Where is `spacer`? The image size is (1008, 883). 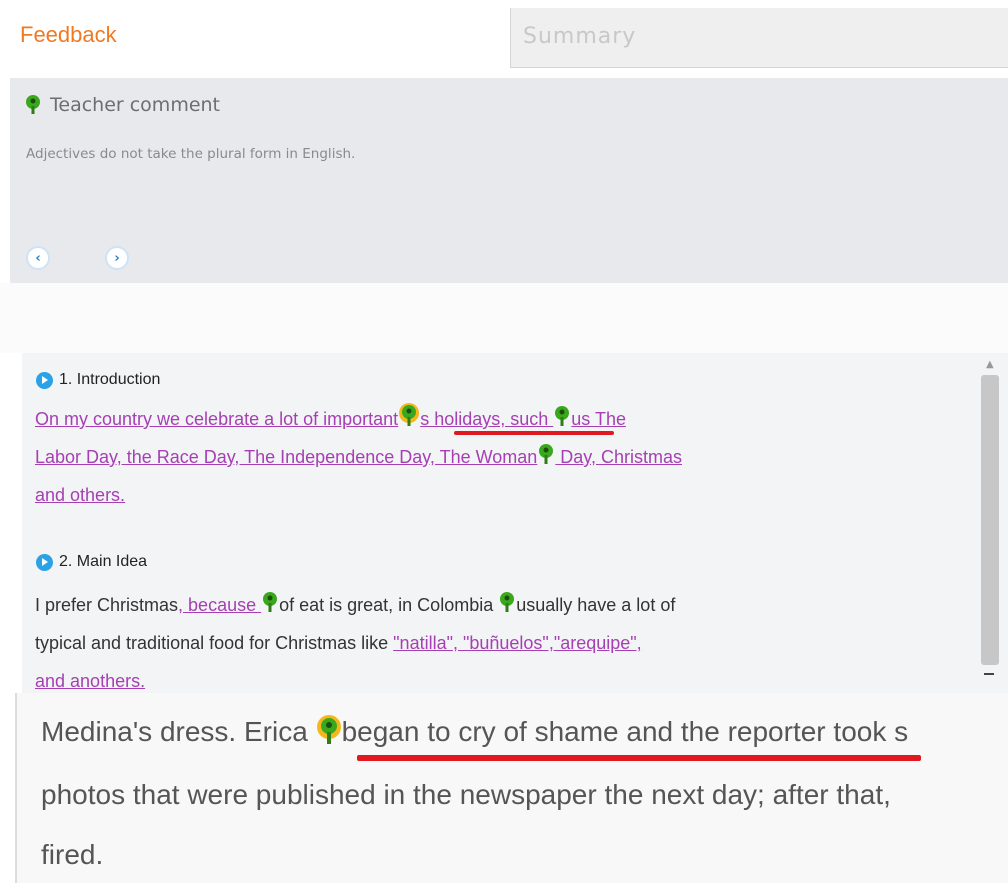
spacer is located at coordinates (504, 318).